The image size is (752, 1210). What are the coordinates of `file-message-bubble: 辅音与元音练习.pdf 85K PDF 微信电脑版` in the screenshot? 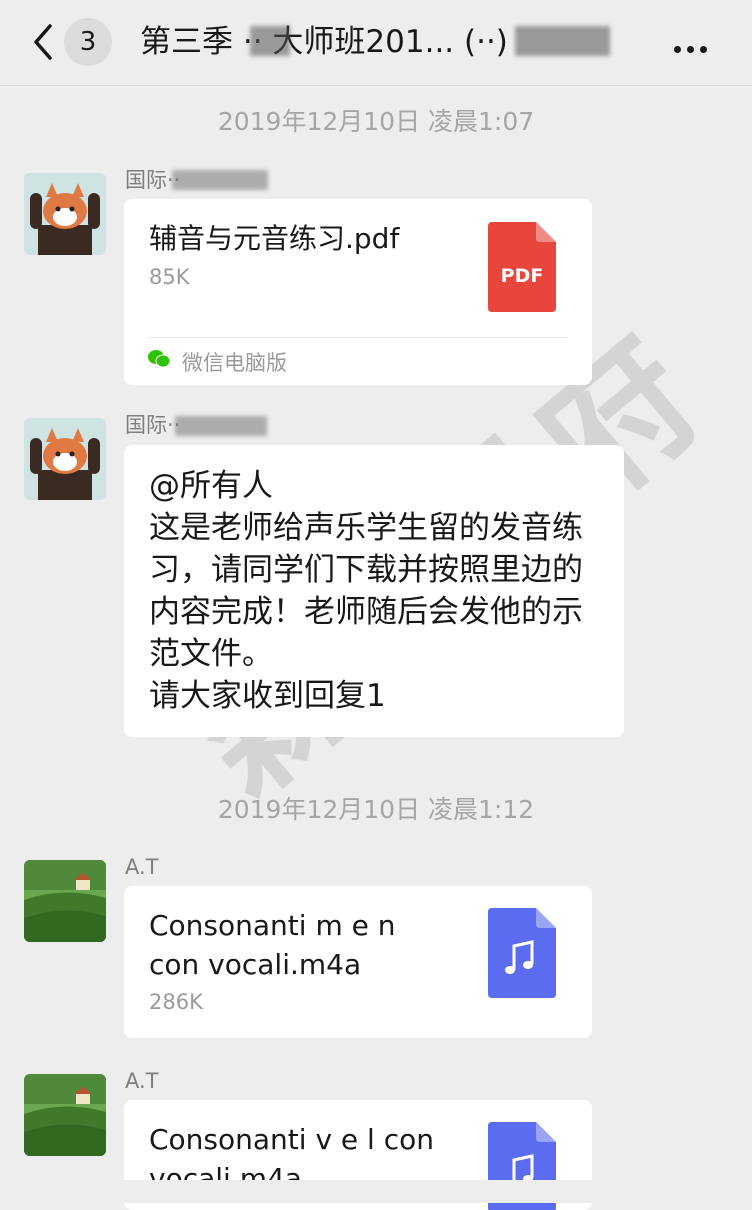 It's located at (358, 292).